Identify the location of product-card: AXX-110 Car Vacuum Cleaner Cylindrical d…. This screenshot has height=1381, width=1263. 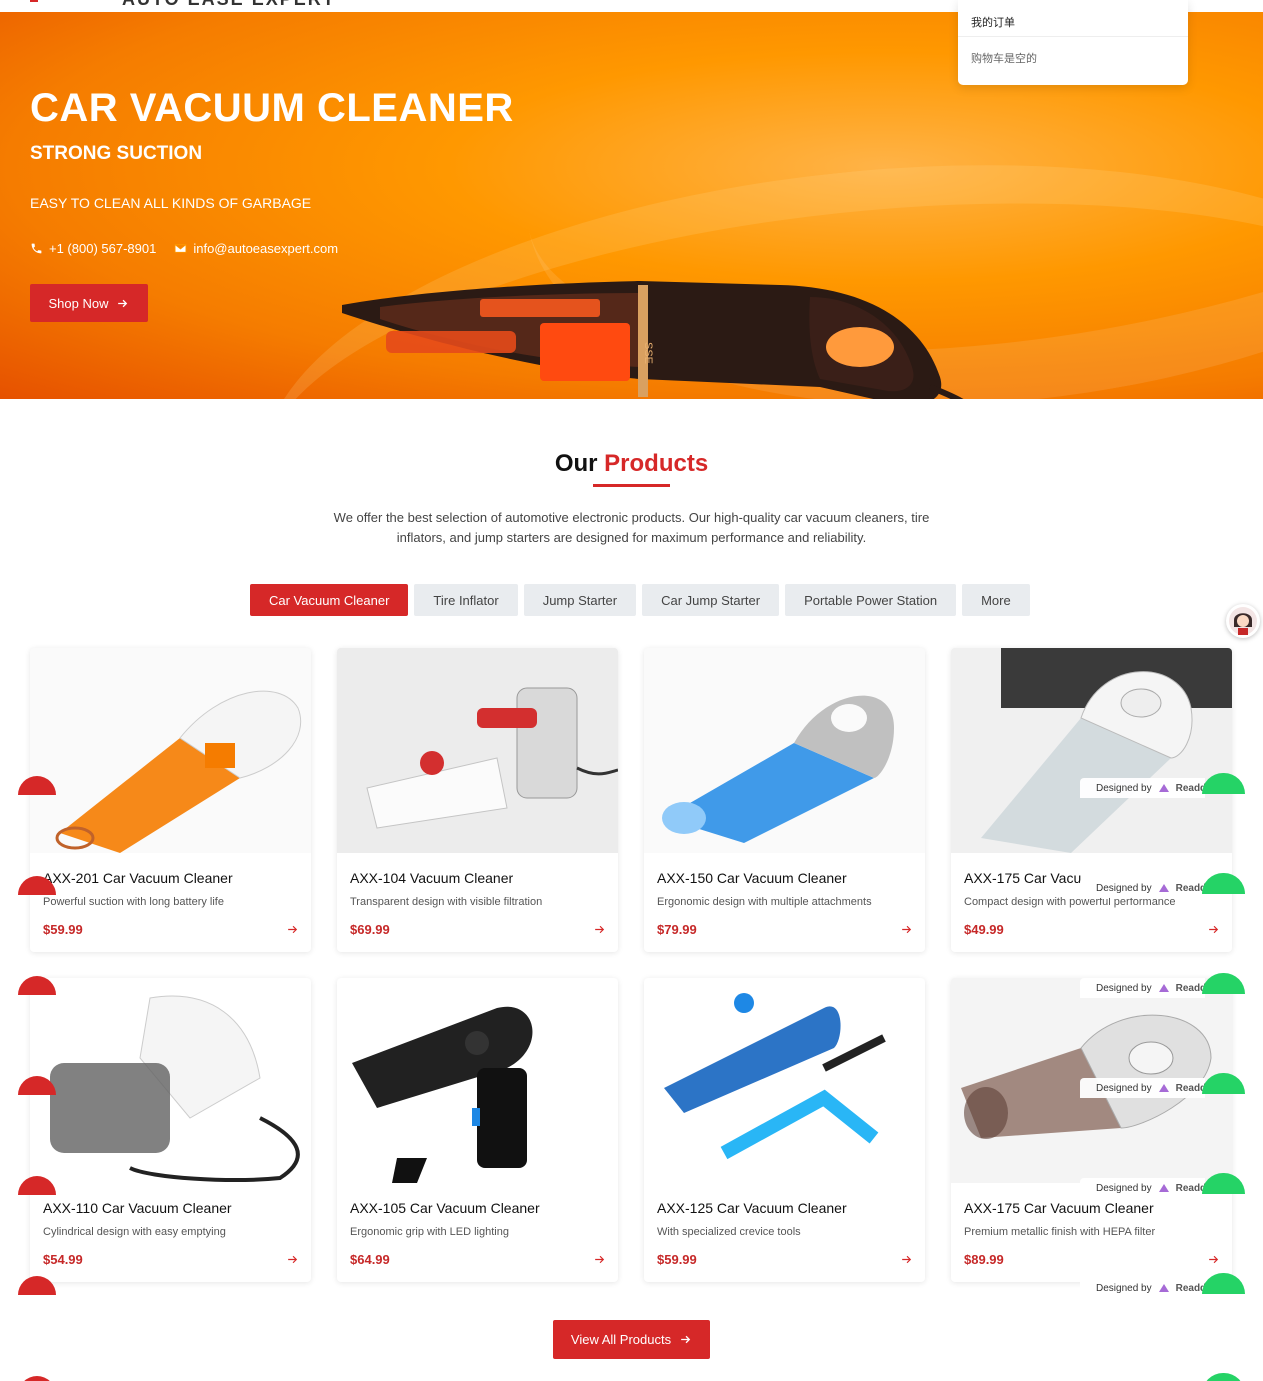
(170, 1130).